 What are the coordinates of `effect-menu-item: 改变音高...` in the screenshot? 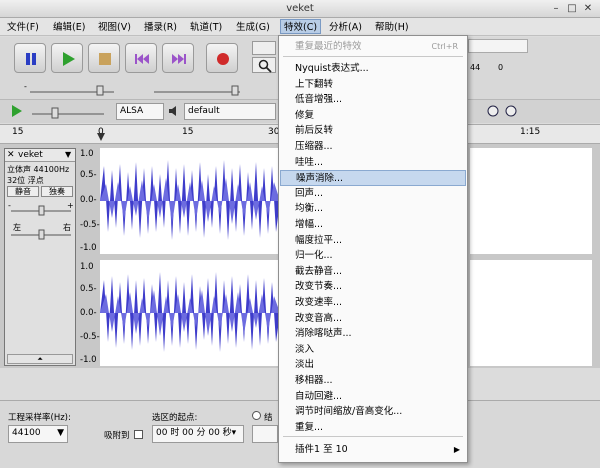 It's located at (373, 319).